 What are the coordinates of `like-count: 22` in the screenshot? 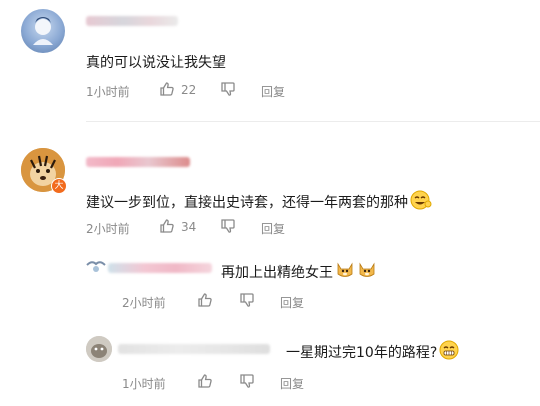 It's located at (189, 90).